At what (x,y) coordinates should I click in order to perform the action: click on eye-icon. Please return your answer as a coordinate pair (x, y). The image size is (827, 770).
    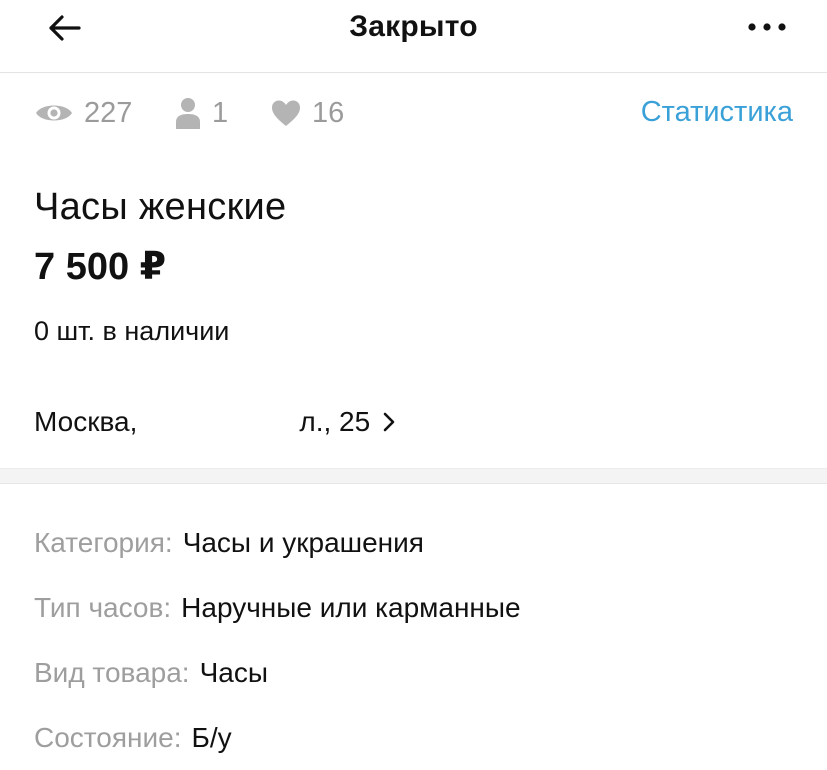
    Looking at the image, I should click on (54, 113).